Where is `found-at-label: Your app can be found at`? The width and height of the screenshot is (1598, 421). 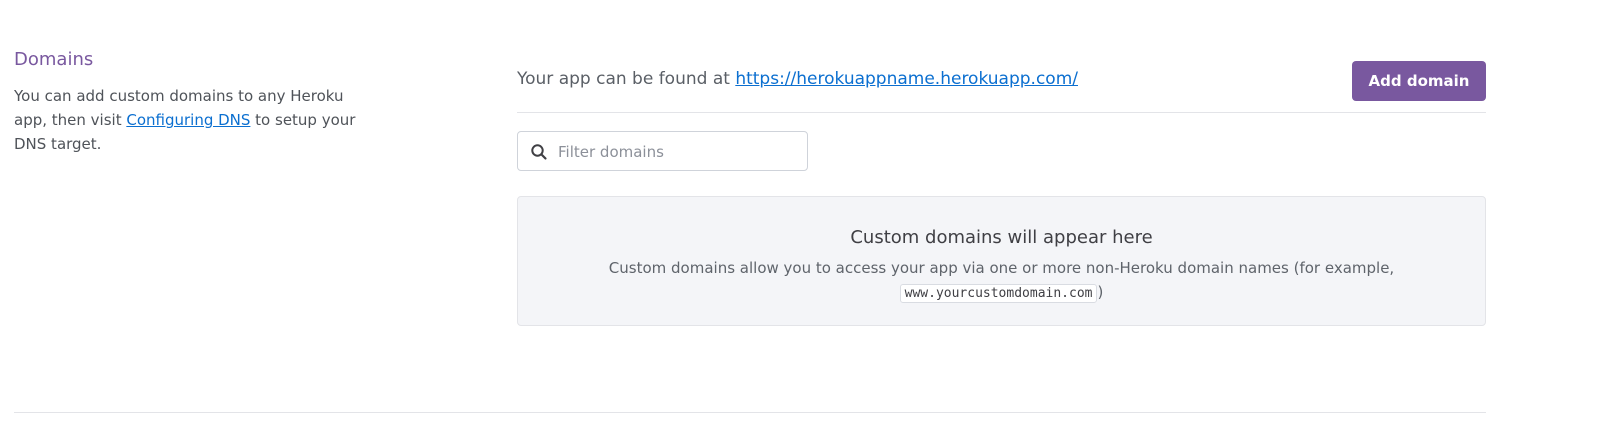 found-at-label: Your app can be found at is located at coordinates (626, 79).